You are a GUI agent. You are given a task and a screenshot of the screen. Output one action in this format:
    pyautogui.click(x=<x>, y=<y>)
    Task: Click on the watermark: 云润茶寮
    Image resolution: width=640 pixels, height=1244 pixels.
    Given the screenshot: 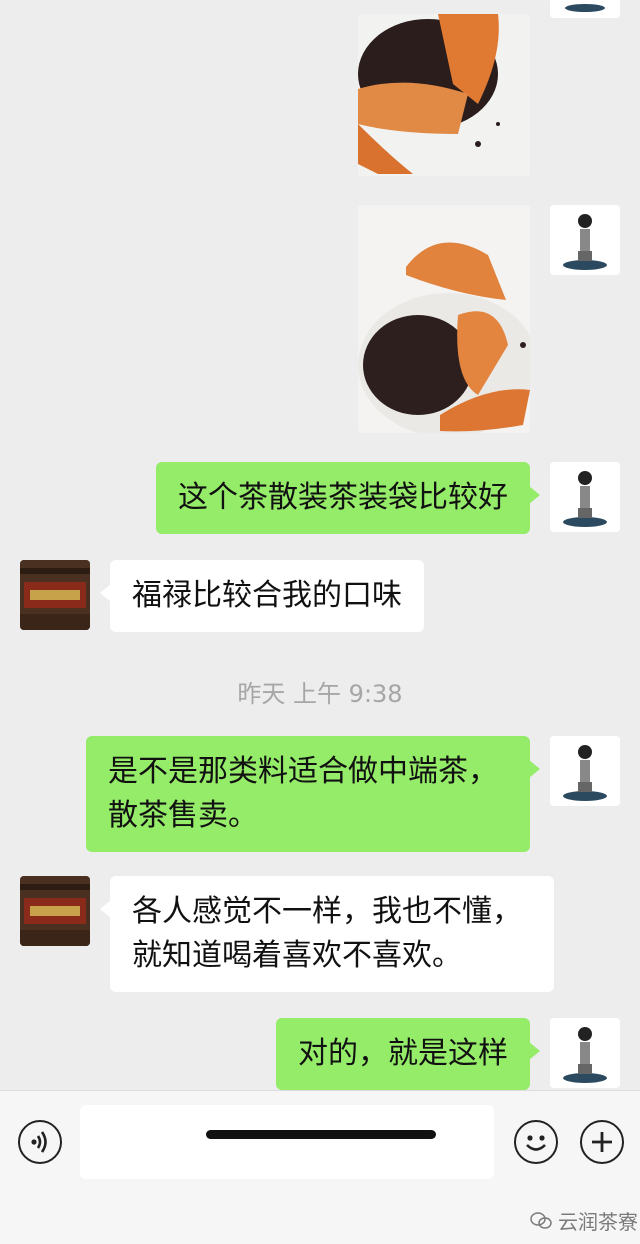 What is the action you would take?
    pyautogui.click(x=584, y=1220)
    